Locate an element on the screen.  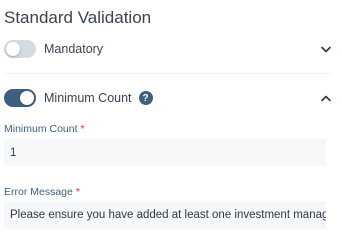
minimum-count-input: 1 is located at coordinates (165, 152).